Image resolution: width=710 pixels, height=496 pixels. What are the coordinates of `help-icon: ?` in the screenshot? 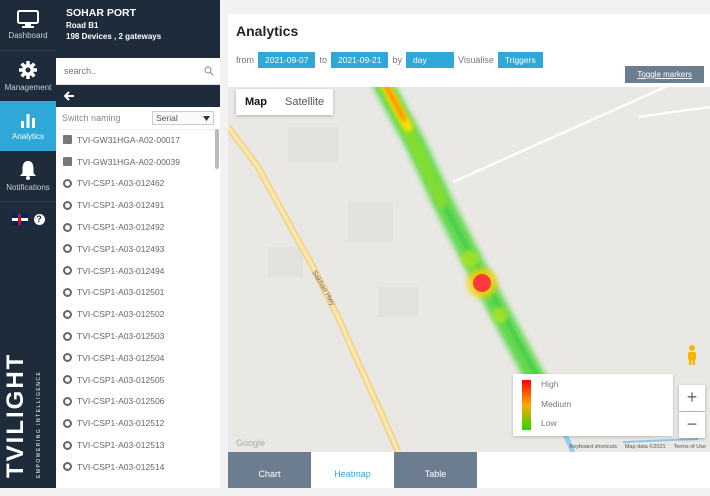 It's located at (39, 219).